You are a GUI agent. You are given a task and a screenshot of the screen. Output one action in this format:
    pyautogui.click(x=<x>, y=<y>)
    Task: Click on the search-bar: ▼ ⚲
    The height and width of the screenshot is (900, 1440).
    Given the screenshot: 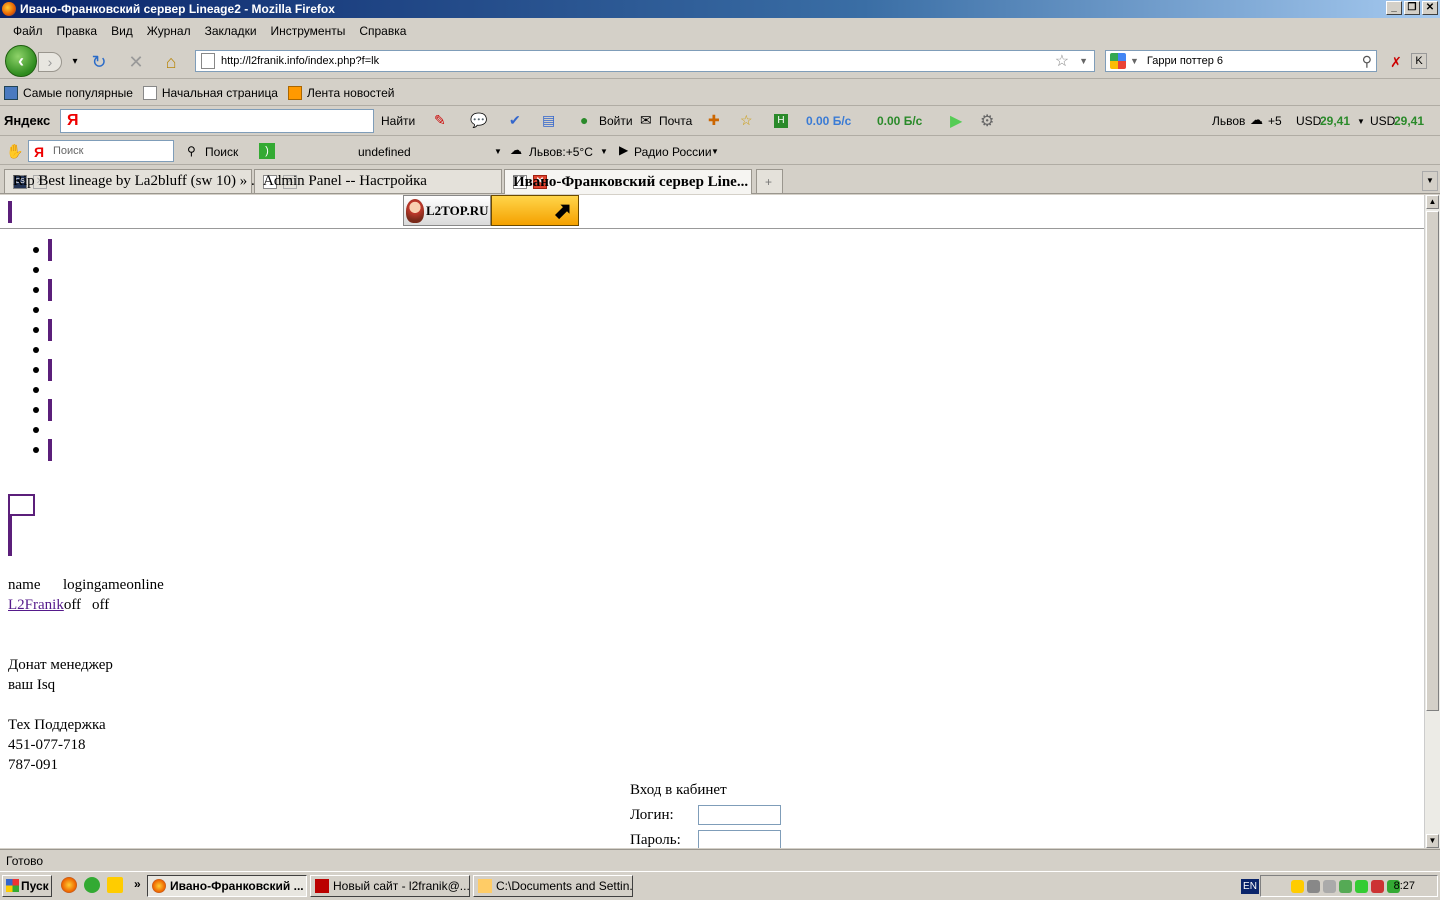 What is the action you would take?
    pyautogui.click(x=1241, y=61)
    